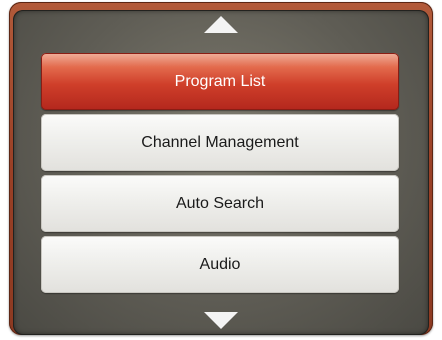 This screenshot has height=340, width=442. Describe the element at coordinates (221, 24) in the screenshot. I see `arrow-up-icon` at that location.